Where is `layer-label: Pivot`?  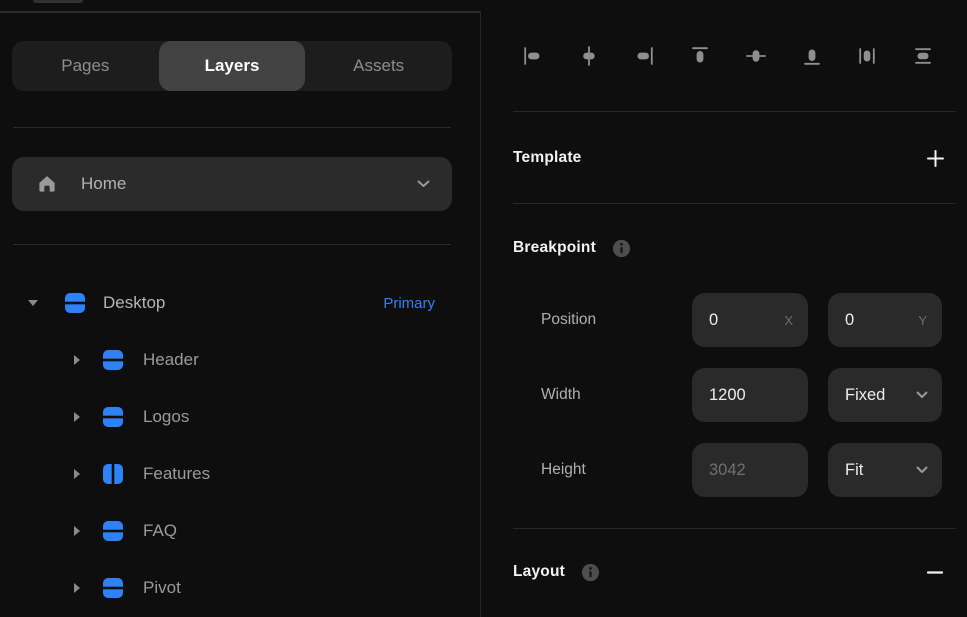 layer-label: Pivot is located at coordinates (162, 587).